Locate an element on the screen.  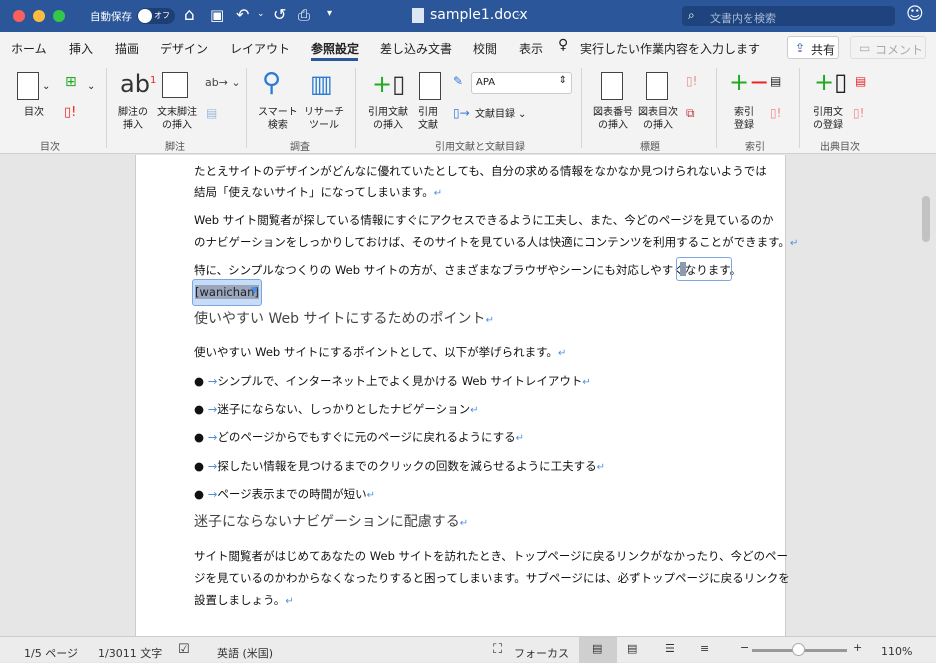
update-toa-icon: ▯! is located at coordinates (858, 113).